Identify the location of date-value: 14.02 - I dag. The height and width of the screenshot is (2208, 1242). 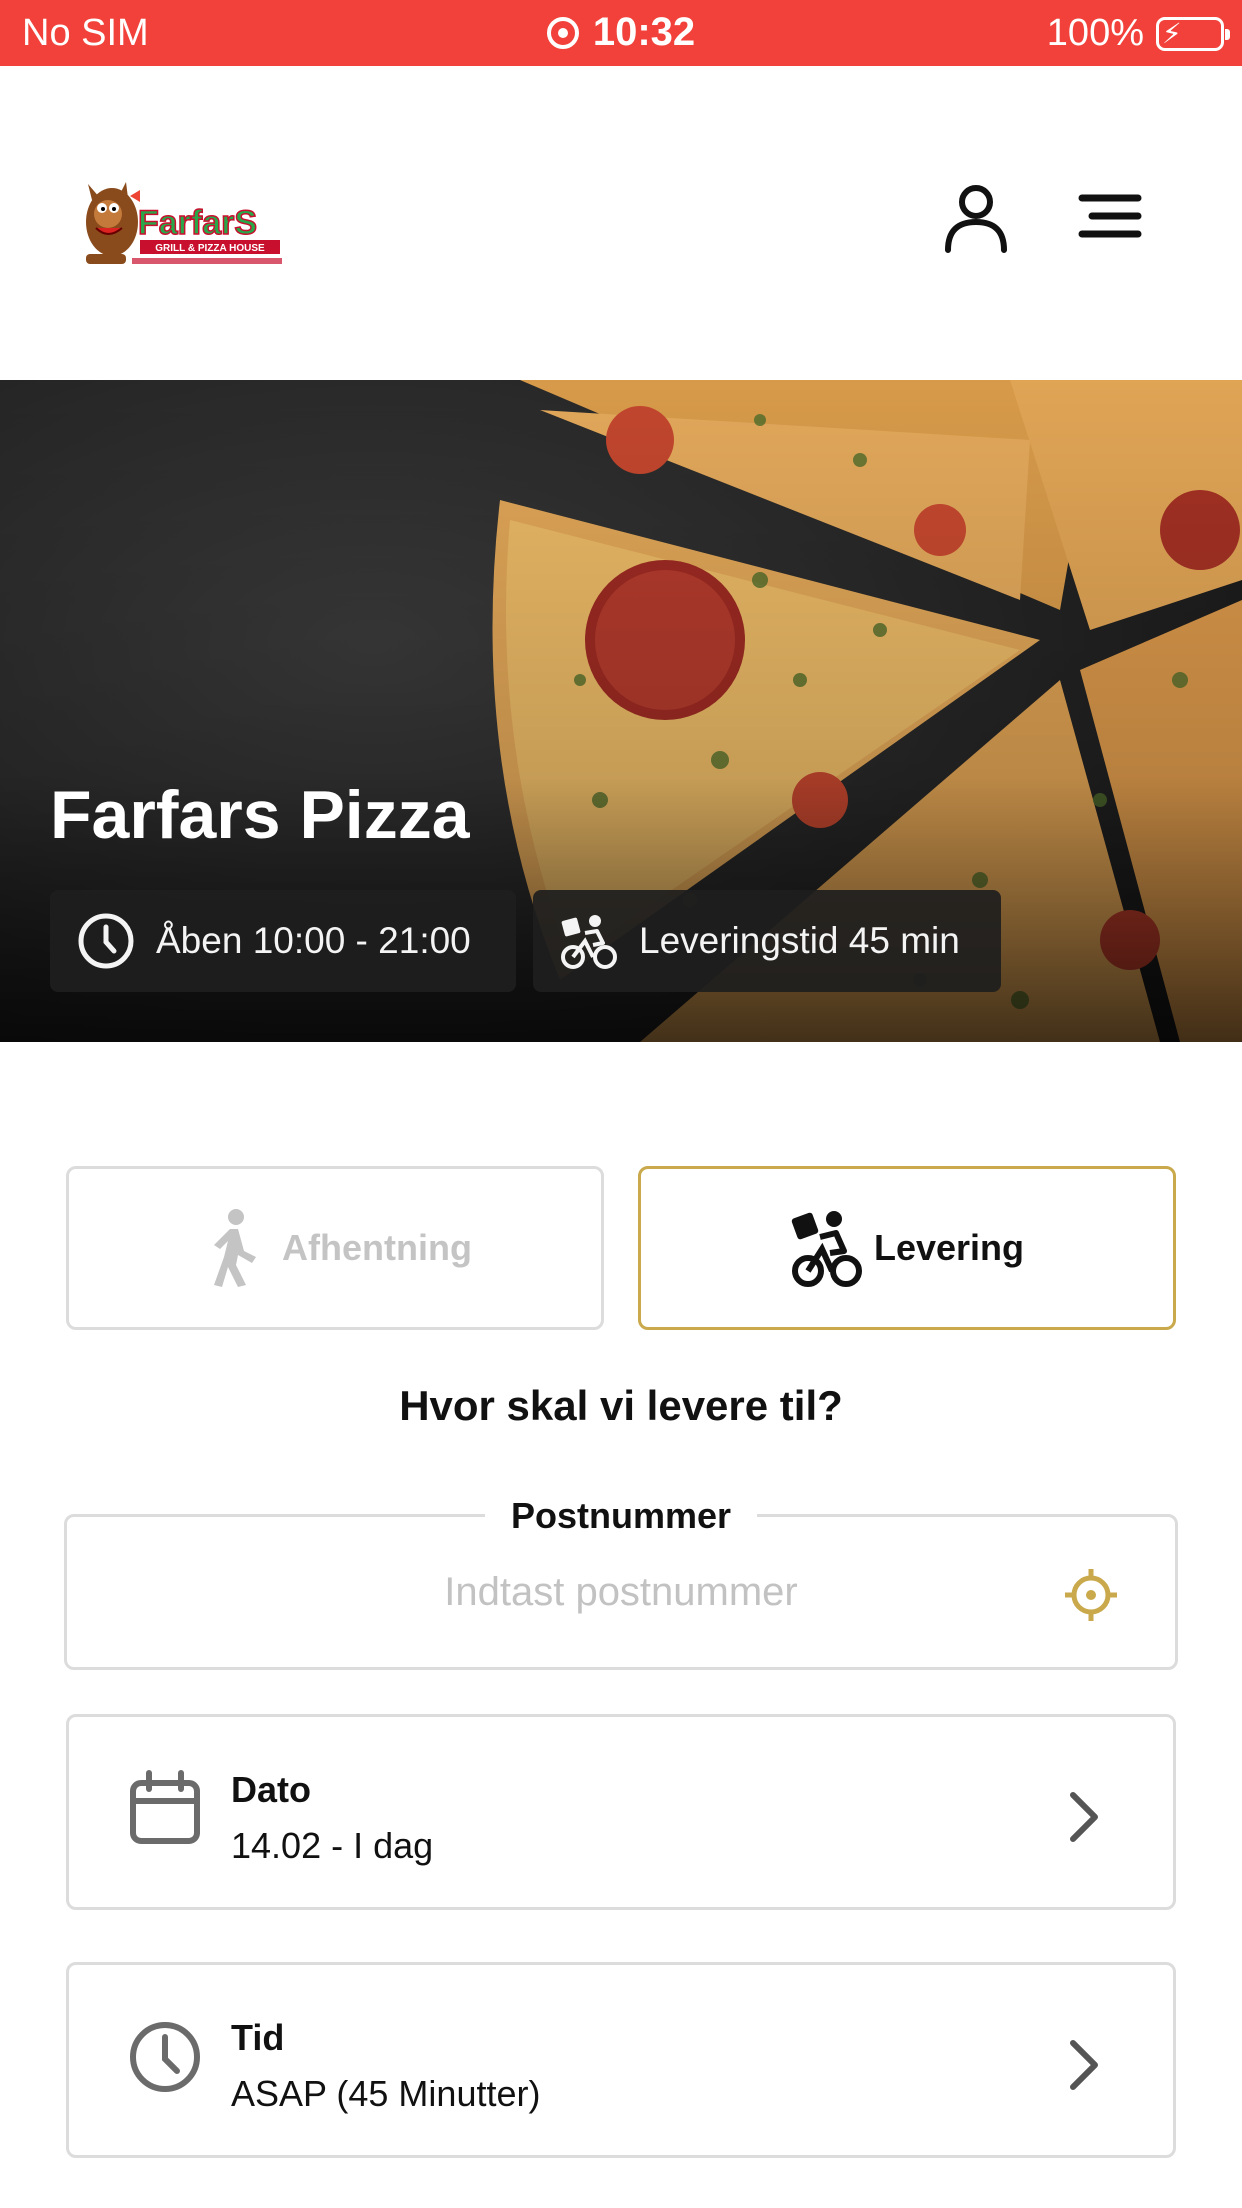
(332, 1845).